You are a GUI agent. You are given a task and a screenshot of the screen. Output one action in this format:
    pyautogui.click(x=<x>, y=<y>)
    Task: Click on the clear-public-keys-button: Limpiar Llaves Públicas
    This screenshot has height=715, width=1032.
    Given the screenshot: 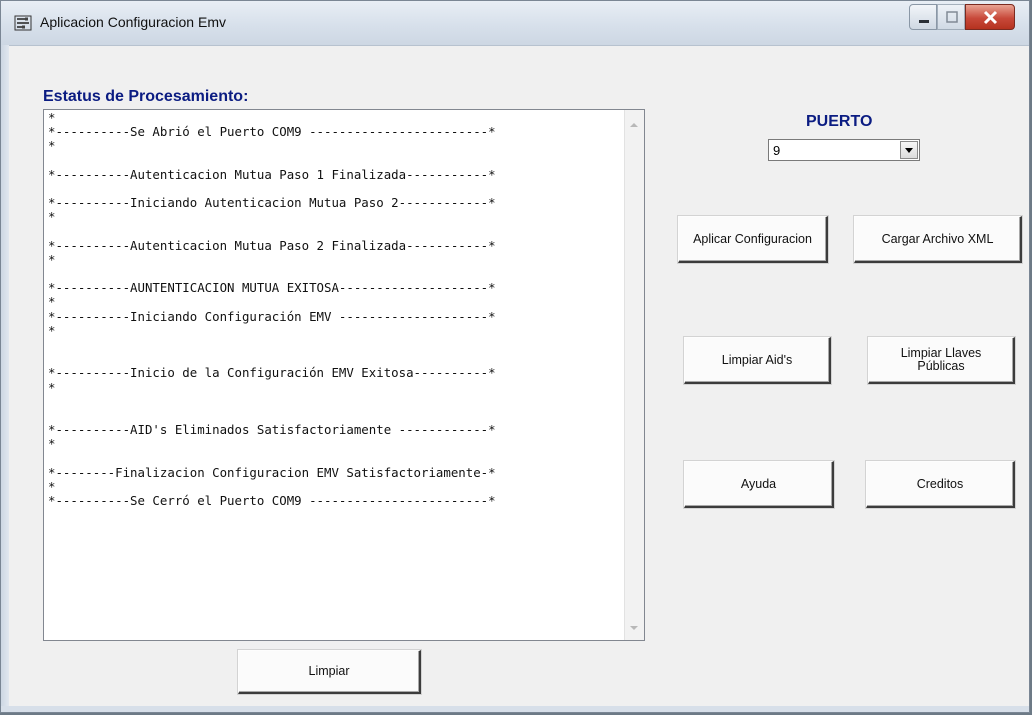 What is the action you would take?
    pyautogui.click(x=941, y=360)
    